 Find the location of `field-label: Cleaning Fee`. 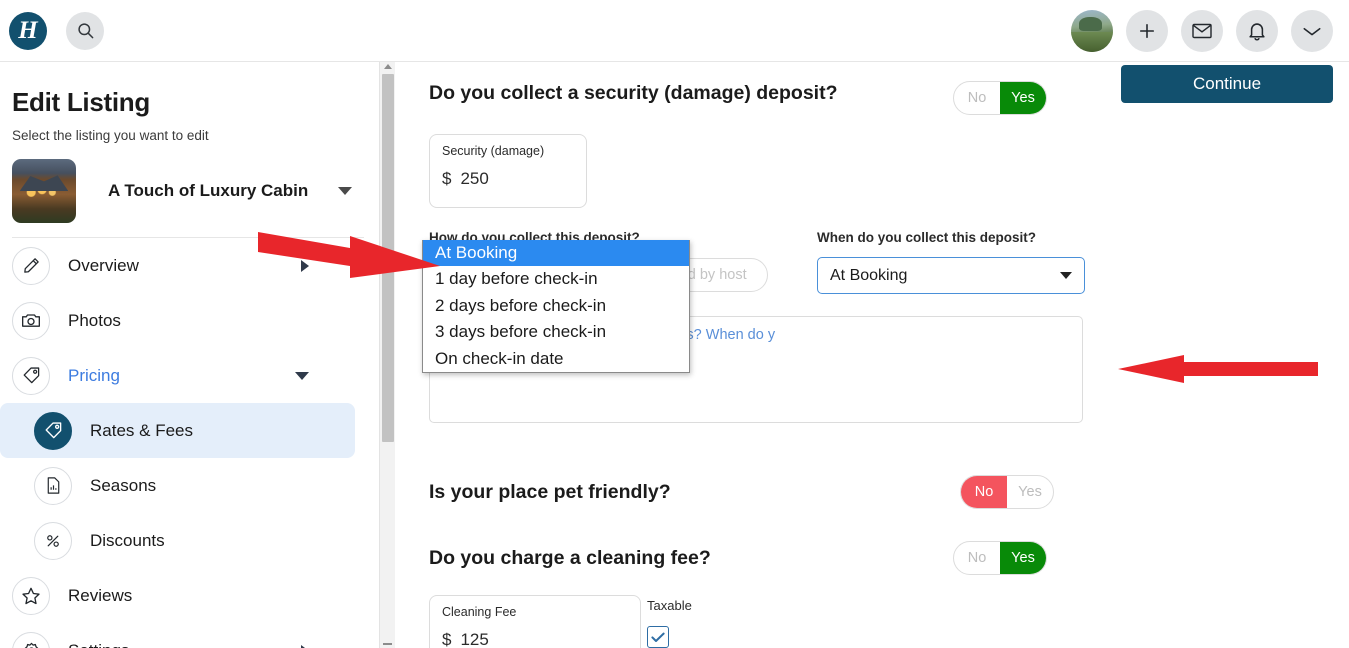

field-label: Cleaning Fee is located at coordinates (479, 612).